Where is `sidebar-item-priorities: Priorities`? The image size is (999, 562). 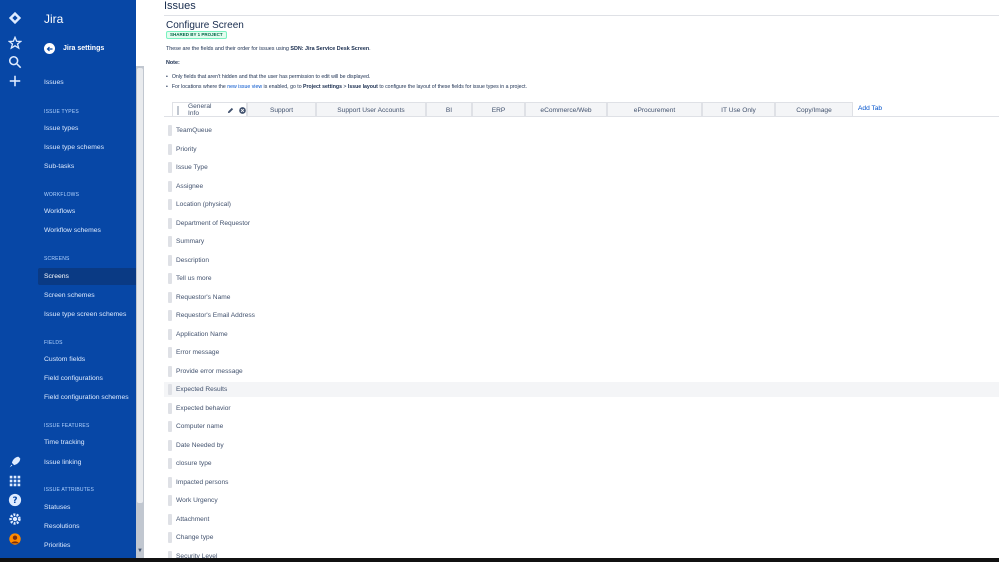 sidebar-item-priorities: Priorities is located at coordinates (87, 545).